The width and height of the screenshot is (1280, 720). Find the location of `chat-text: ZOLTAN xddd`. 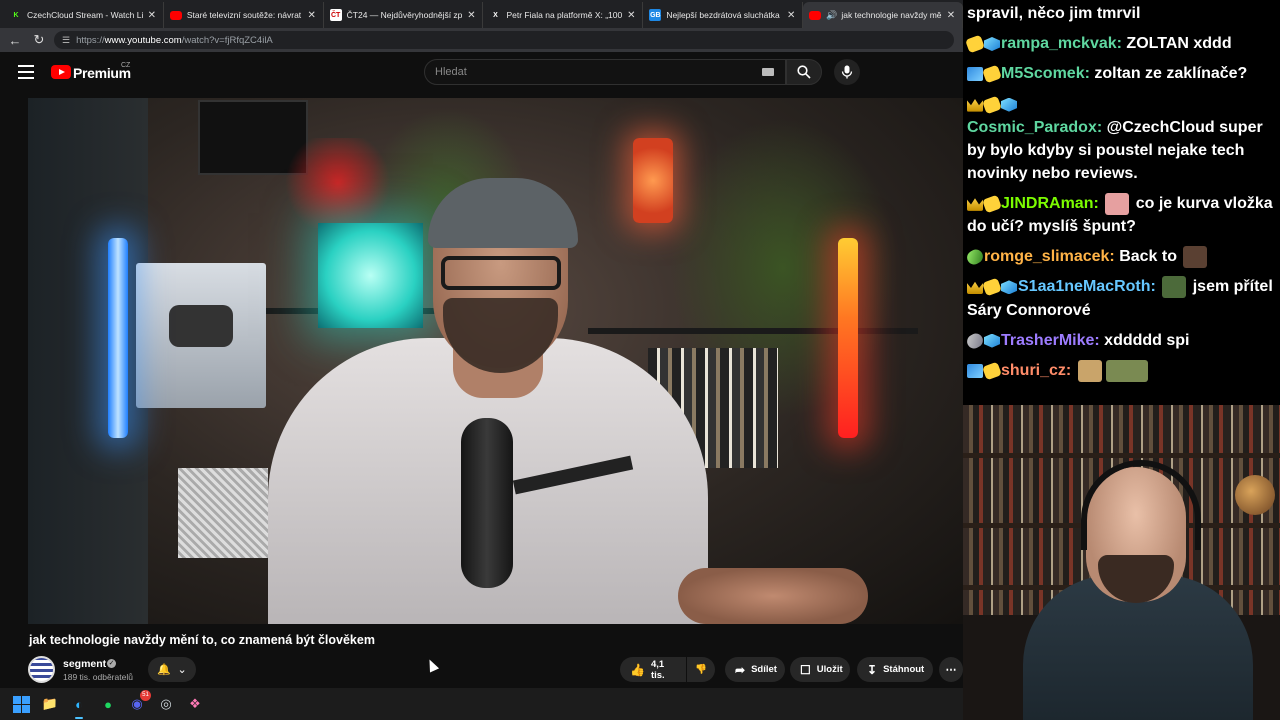

chat-text: ZOLTAN xddd is located at coordinates (1179, 43).